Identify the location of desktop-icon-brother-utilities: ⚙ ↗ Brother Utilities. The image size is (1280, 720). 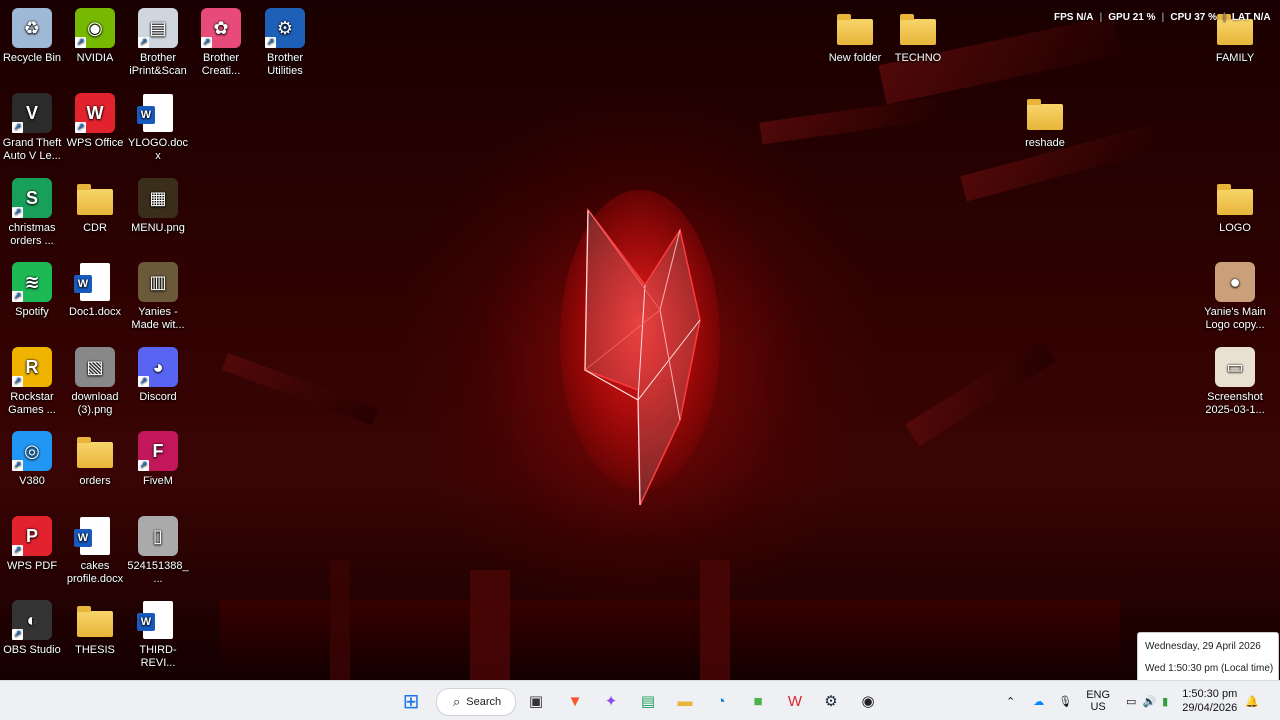
(285, 43).